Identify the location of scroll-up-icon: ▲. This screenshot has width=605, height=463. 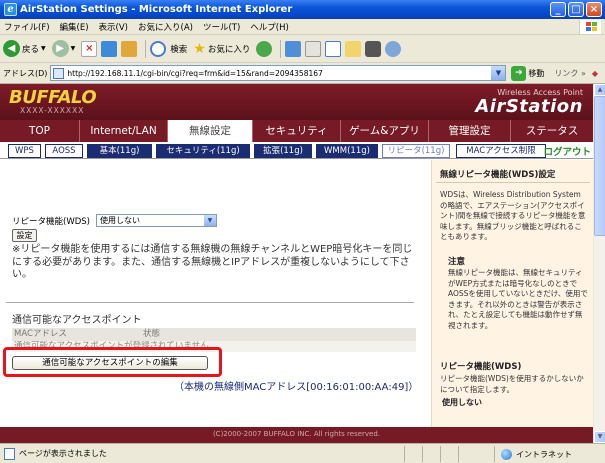
(599, 90).